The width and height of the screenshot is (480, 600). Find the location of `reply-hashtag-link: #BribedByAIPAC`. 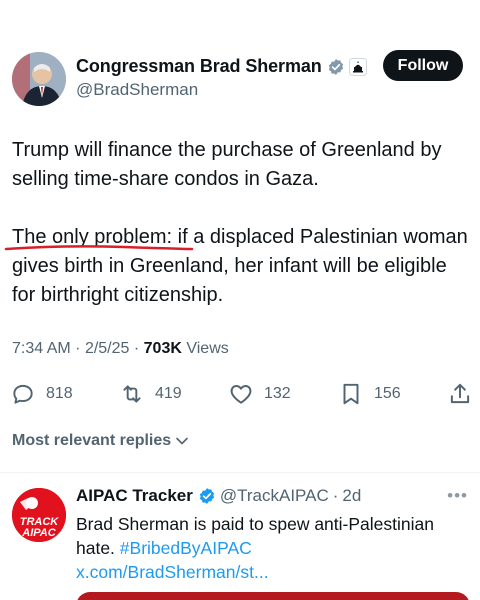

reply-hashtag-link: #BribedByAIPAC is located at coordinates (186, 548).